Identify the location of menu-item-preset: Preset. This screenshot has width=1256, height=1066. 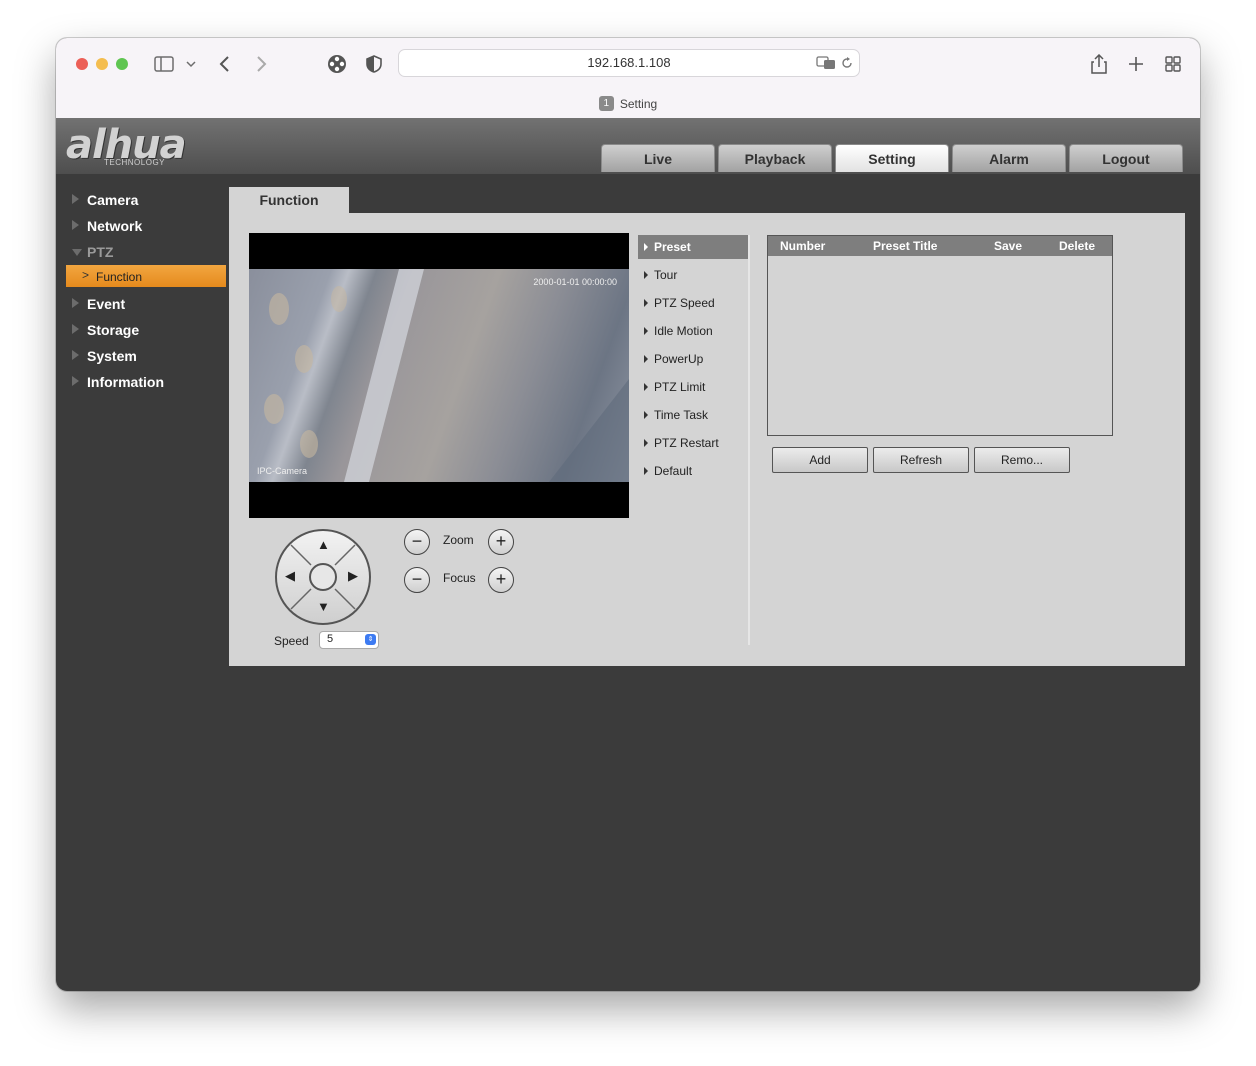
(693, 247).